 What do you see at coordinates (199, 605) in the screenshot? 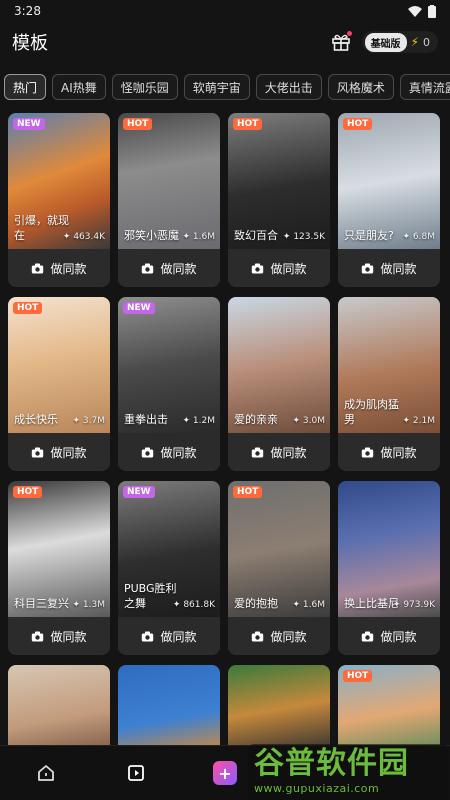
I see `usage-value: 861.8K` at bounding box center [199, 605].